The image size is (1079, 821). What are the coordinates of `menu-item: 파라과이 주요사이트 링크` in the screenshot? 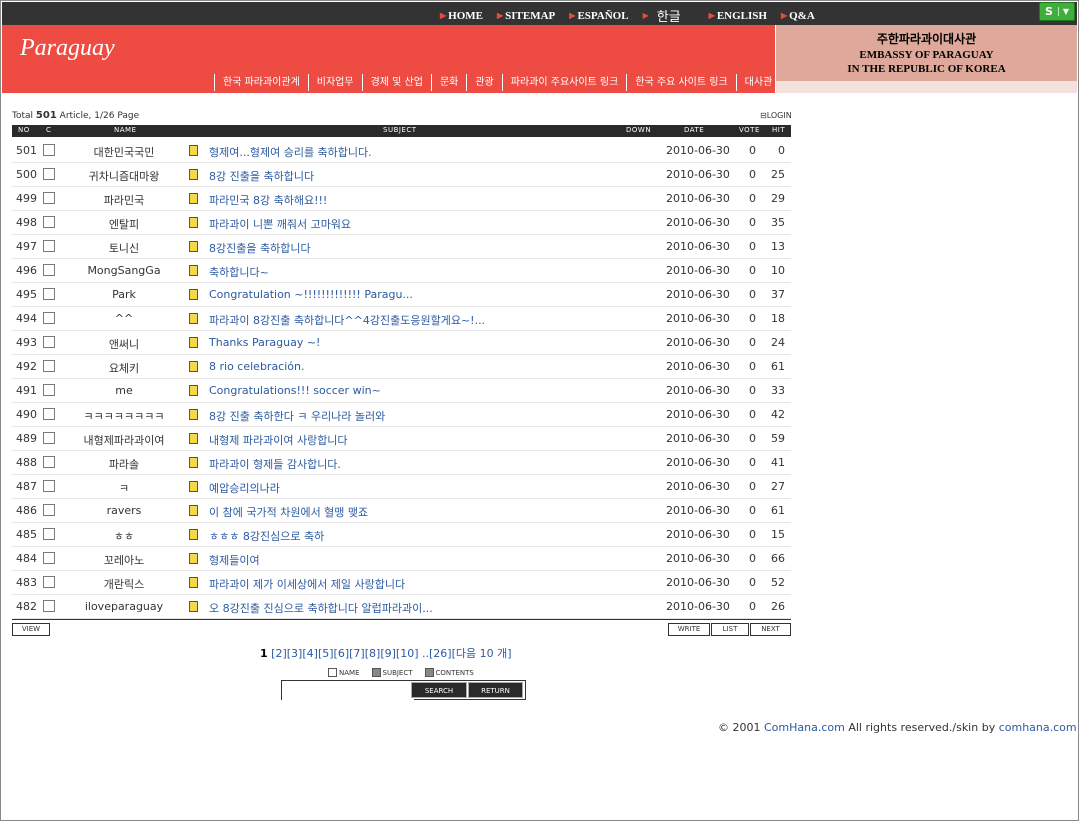 It's located at (564, 82).